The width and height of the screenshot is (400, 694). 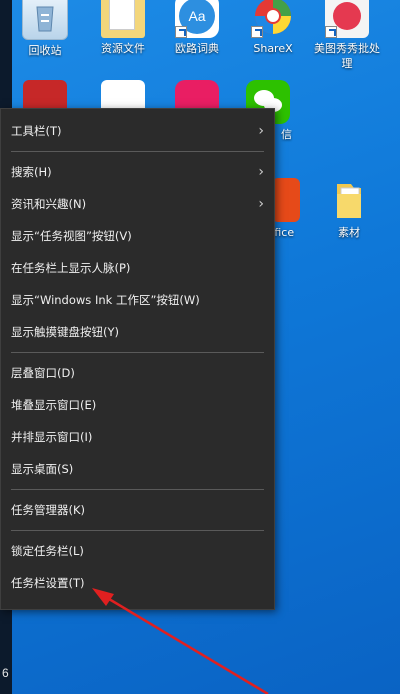 What do you see at coordinates (48, 510) in the screenshot?
I see `menu-item-label: 任务管理器(K)` at bounding box center [48, 510].